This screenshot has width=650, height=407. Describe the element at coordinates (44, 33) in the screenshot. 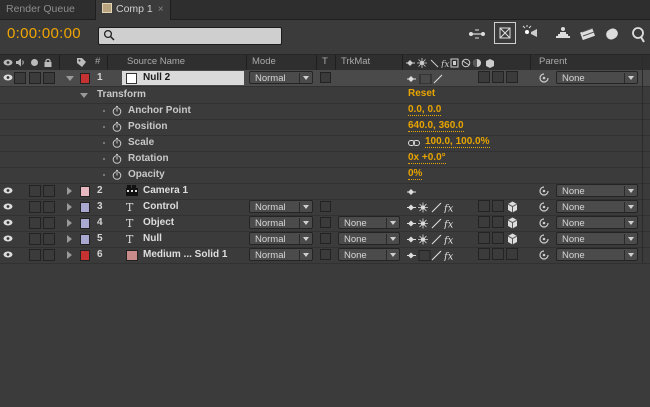

I see `current-time-display: 0:00:00:00` at that location.